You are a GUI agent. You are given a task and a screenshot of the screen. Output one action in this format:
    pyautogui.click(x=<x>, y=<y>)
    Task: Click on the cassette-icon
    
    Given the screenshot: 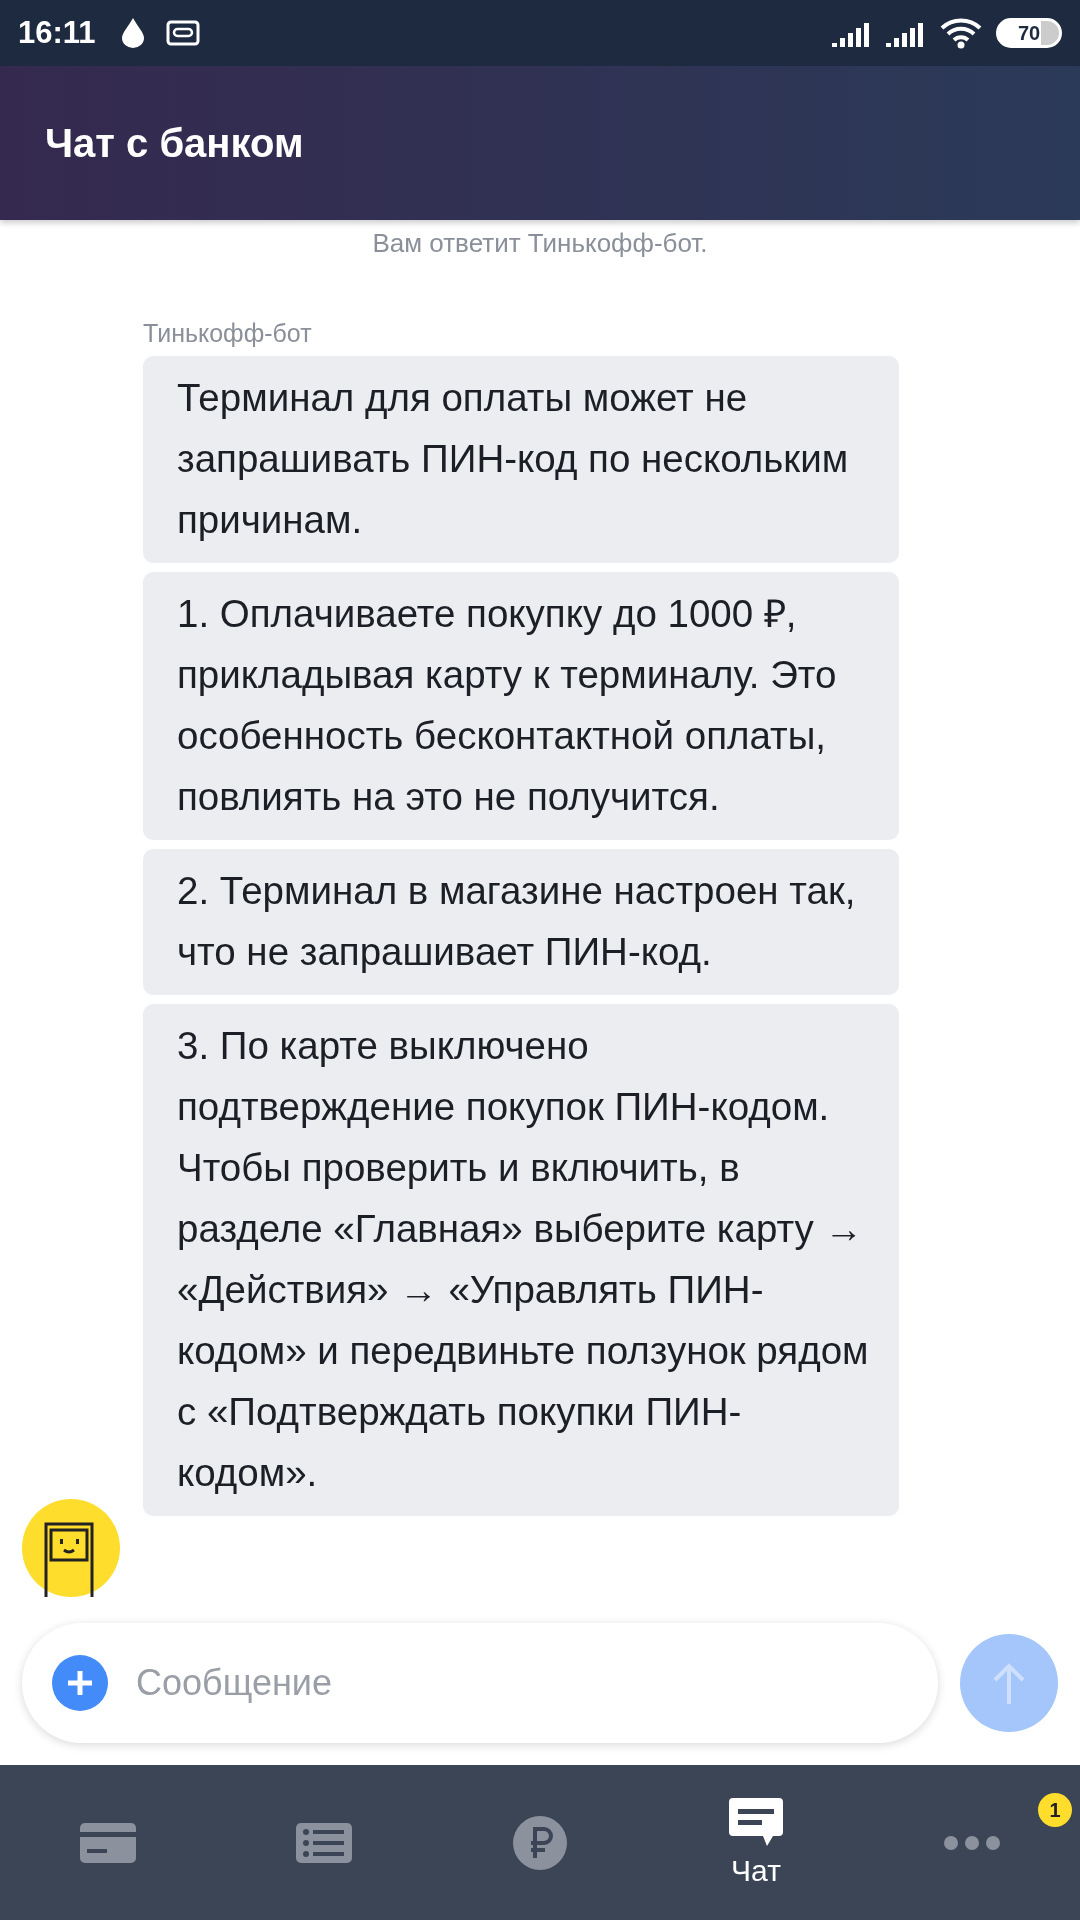 What is the action you would take?
    pyautogui.click(x=182, y=33)
    